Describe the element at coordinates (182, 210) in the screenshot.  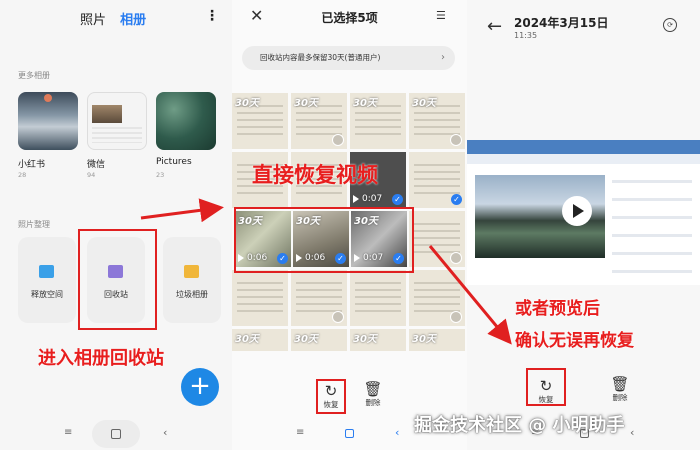
I see `arrow-to-recycle-grid` at that location.